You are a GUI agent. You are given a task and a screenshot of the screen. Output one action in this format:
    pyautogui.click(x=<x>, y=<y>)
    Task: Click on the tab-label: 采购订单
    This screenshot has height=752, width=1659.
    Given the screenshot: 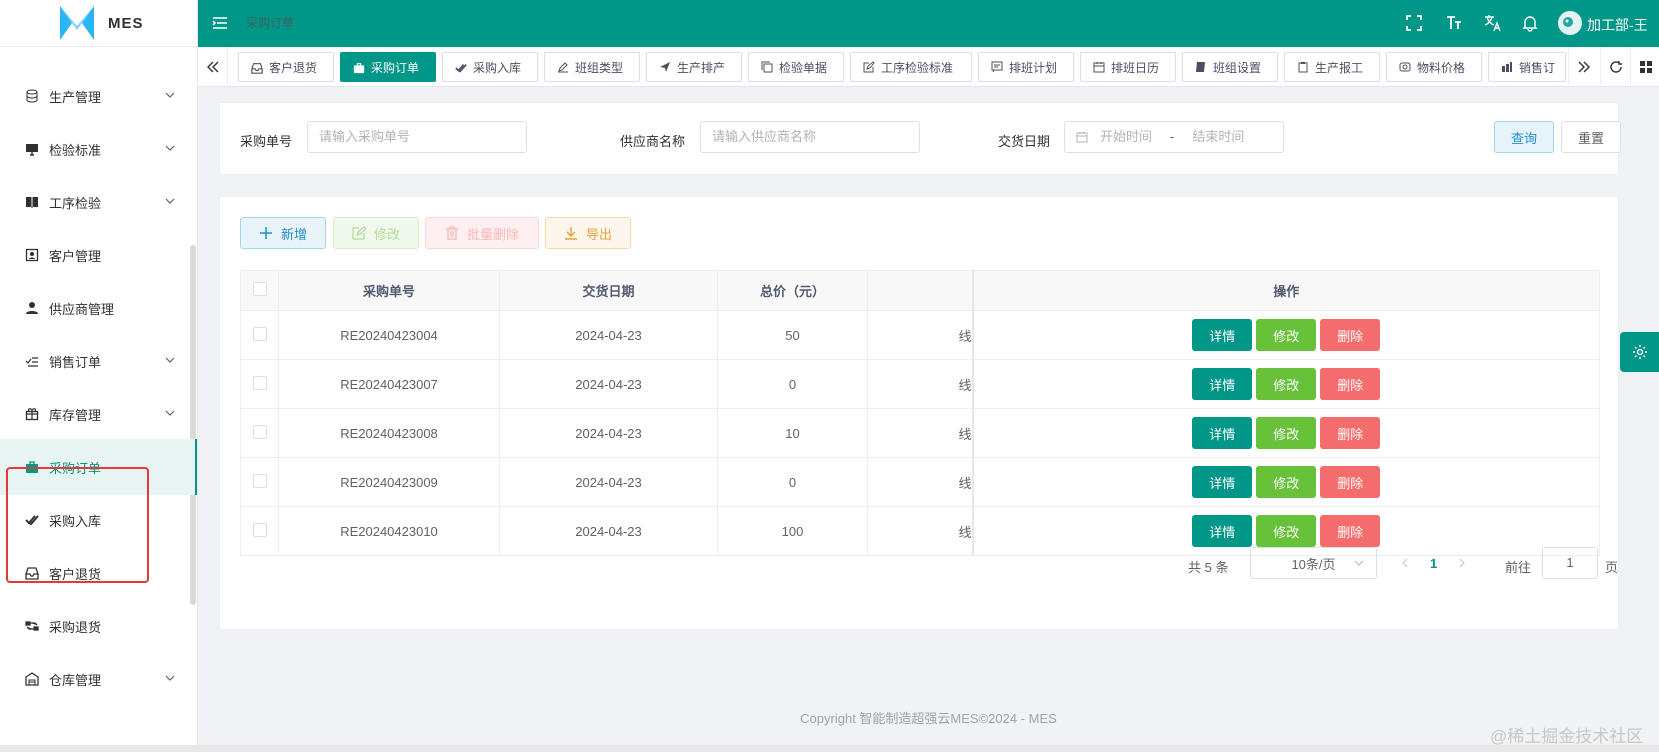 What is the action you would take?
    pyautogui.click(x=395, y=67)
    